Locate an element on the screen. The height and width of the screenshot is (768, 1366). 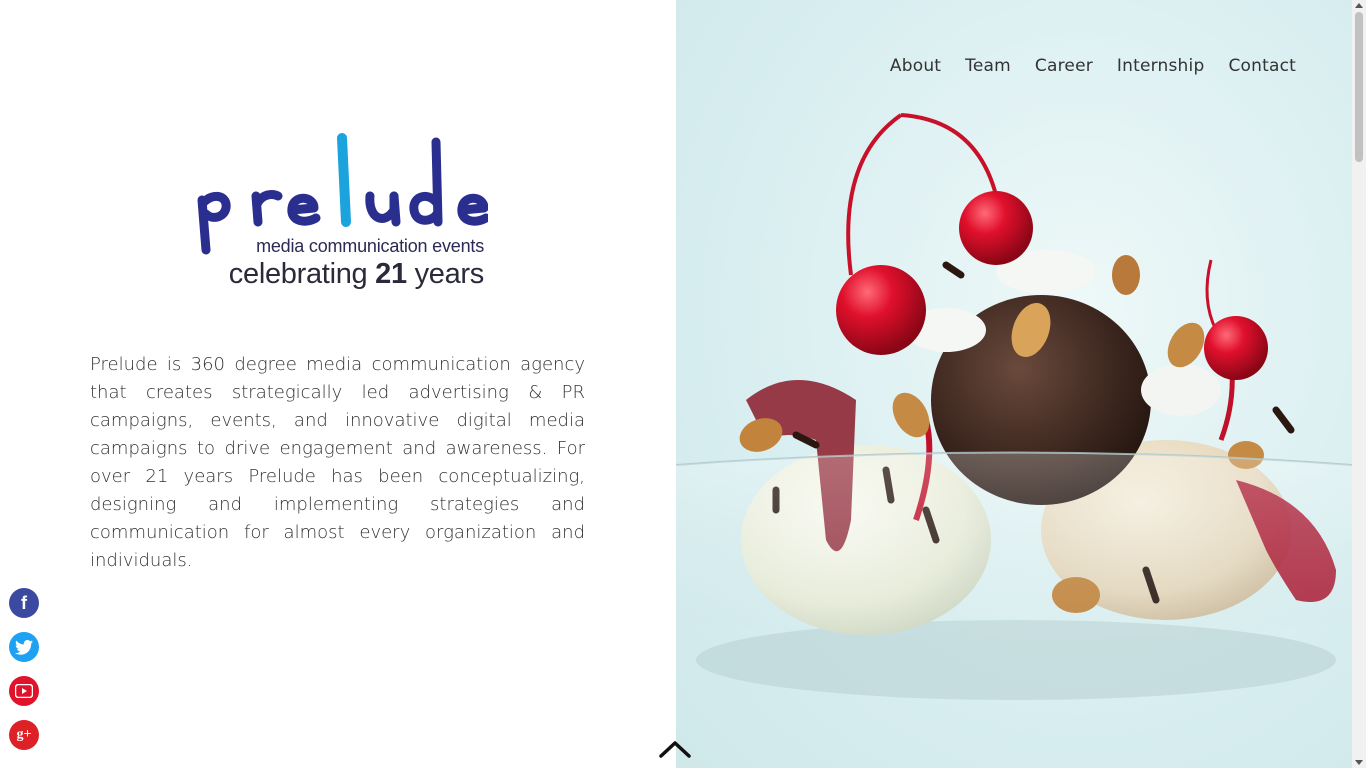
main-nav: About Team Career Internship Contact is located at coordinates (1093, 66).